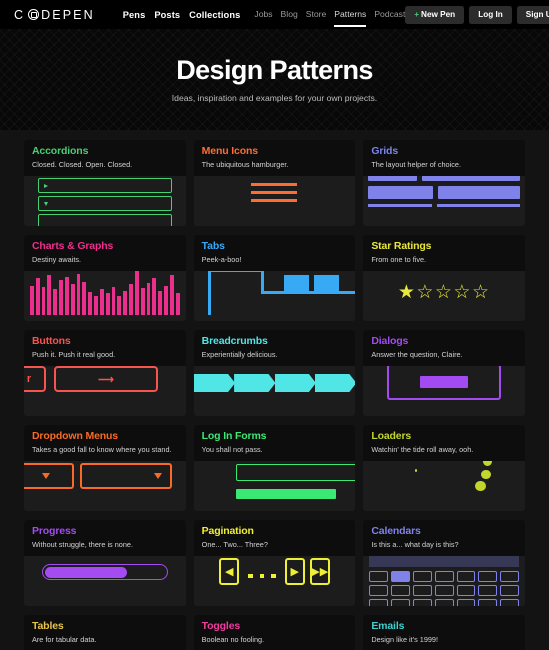 Image resolution: width=549 pixels, height=650 pixels. I want to click on card-header: Loaders Watchin' the tide roll away, ooh., so click(444, 443).